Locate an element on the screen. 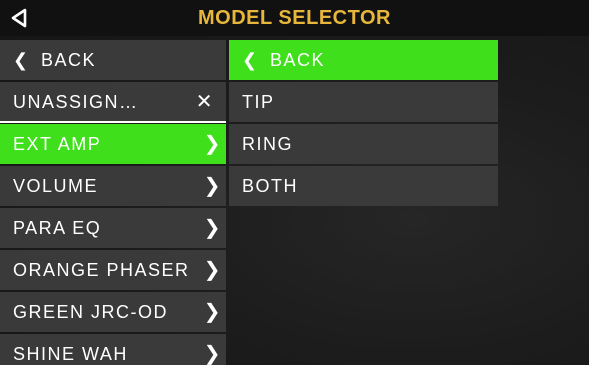 The height and width of the screenshot is (365, 589). left-menu-para-eq: PARA EQ ❯ is located at coordinates (113, 228).